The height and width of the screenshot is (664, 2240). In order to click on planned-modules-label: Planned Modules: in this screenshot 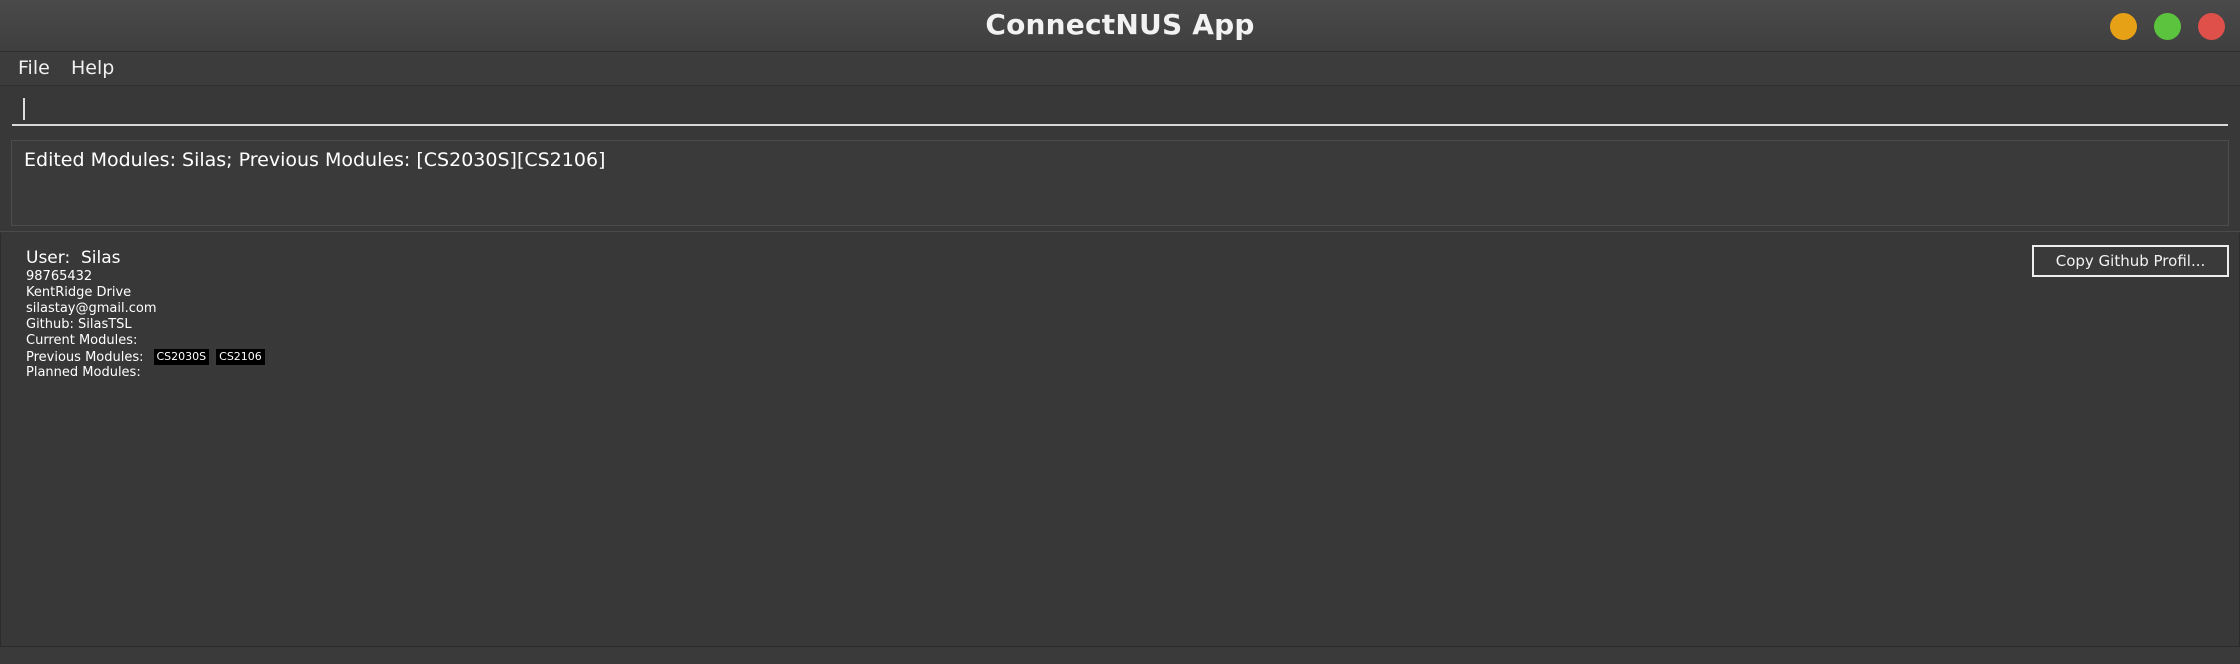, I will do `click(83, 372)`.